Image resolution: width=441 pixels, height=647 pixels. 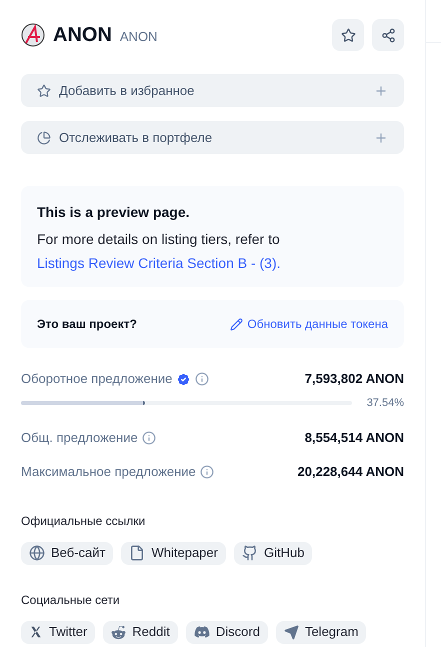 What do you see at coordinates (83, 521) in the screenshot?
I see `section-title: Официальные ссылки` at bounding box center [83, 521].